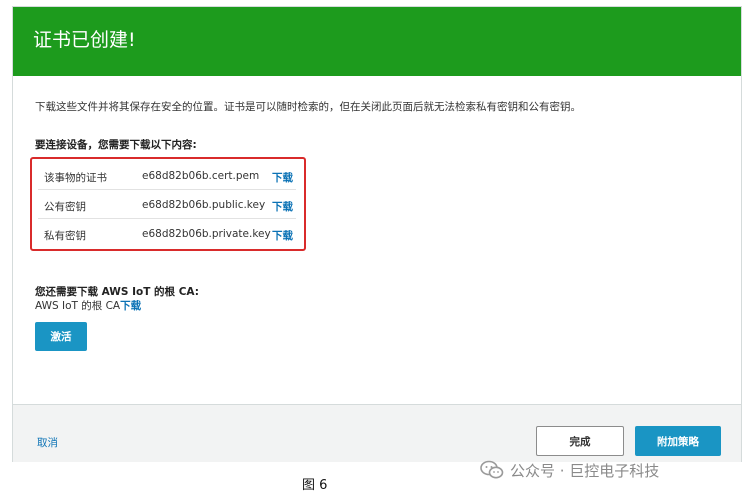 The image size is (743, 502). Describe the element at coordinates (377, 41) in the screenshot. I see `dialog-header: 证书已创建!` at that location.